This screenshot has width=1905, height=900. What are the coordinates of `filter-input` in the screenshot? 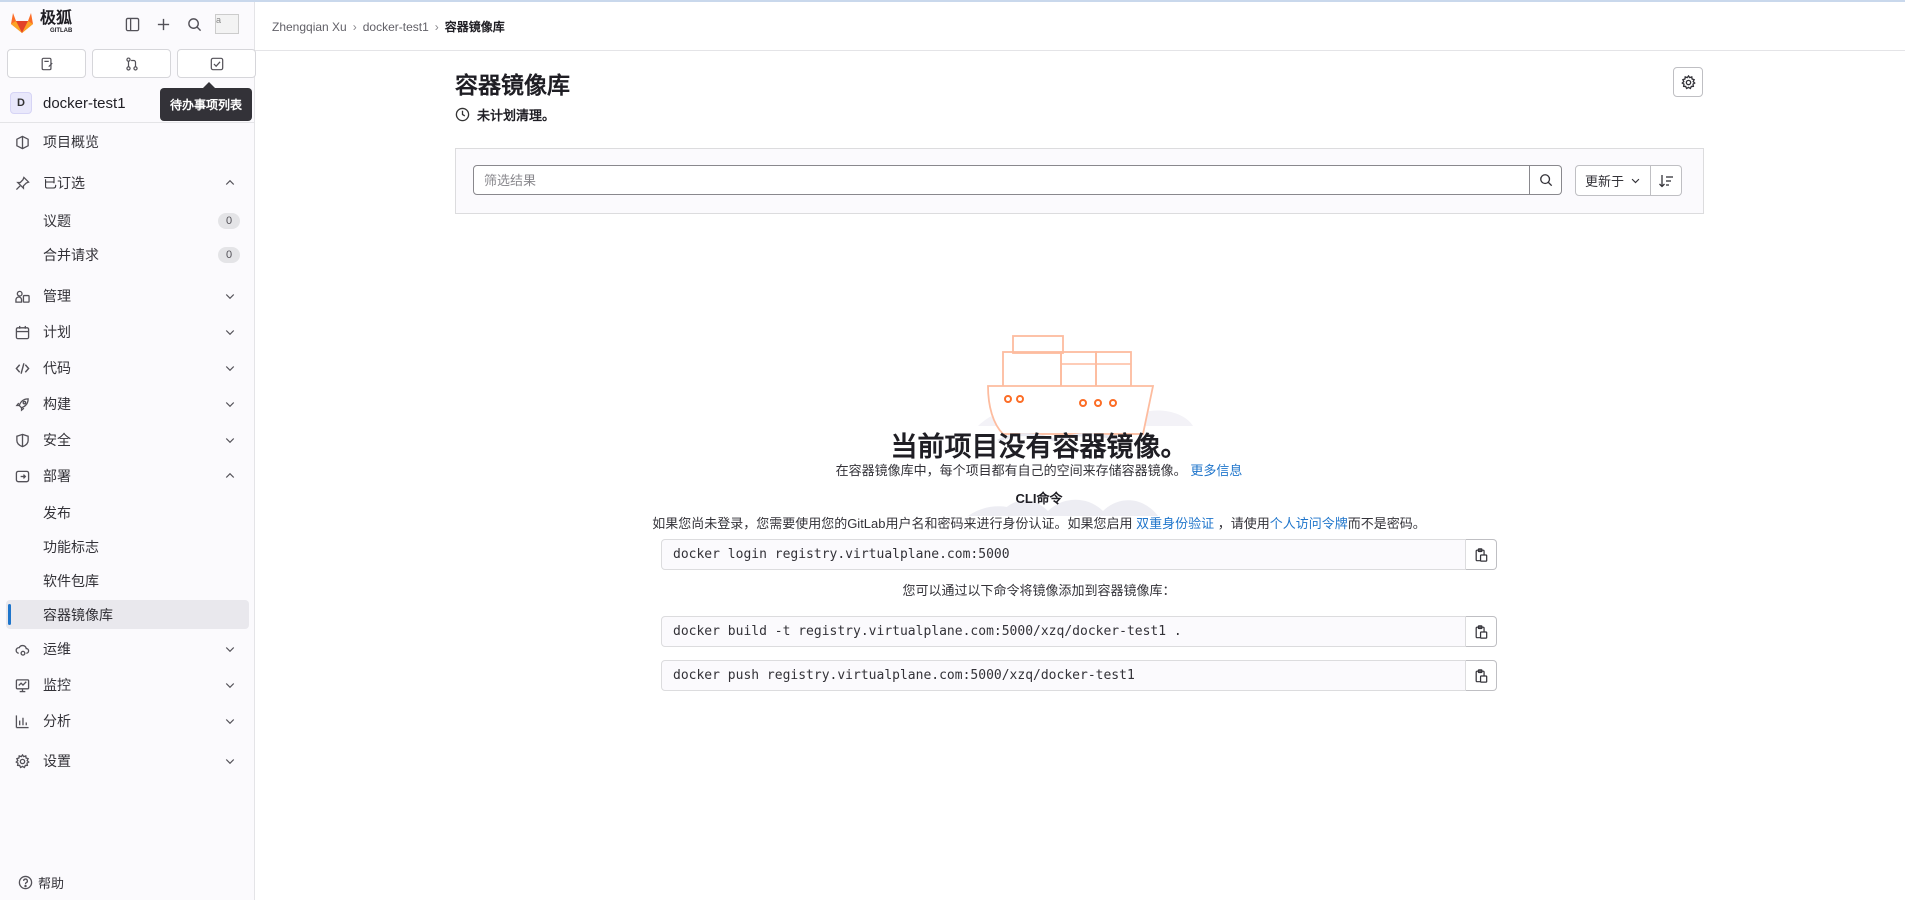 It's located at (1001, 180).